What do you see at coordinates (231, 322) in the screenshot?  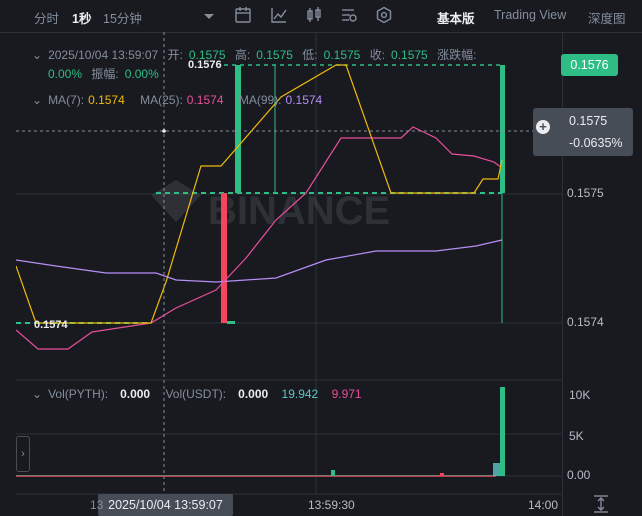 I see `candle-flat` at bounding box center [231, 322].